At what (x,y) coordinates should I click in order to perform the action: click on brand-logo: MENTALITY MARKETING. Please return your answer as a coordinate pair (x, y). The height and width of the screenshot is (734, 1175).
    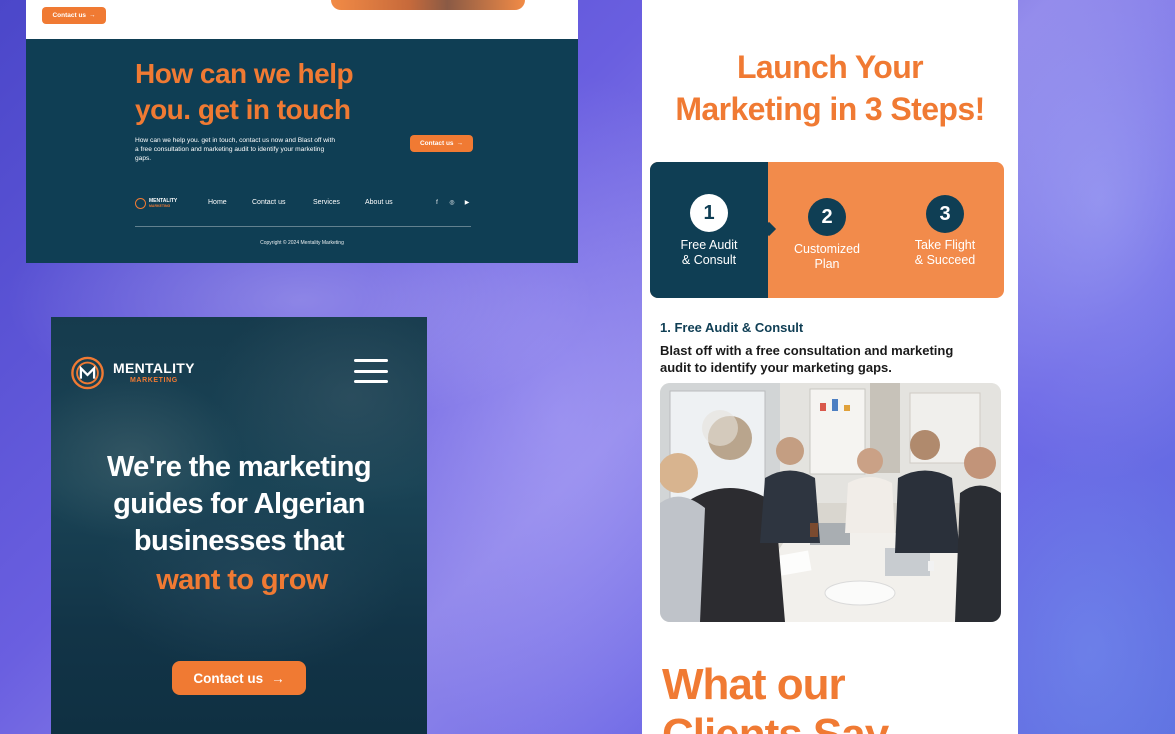
    Looking at the image, I should click on (131, 373).